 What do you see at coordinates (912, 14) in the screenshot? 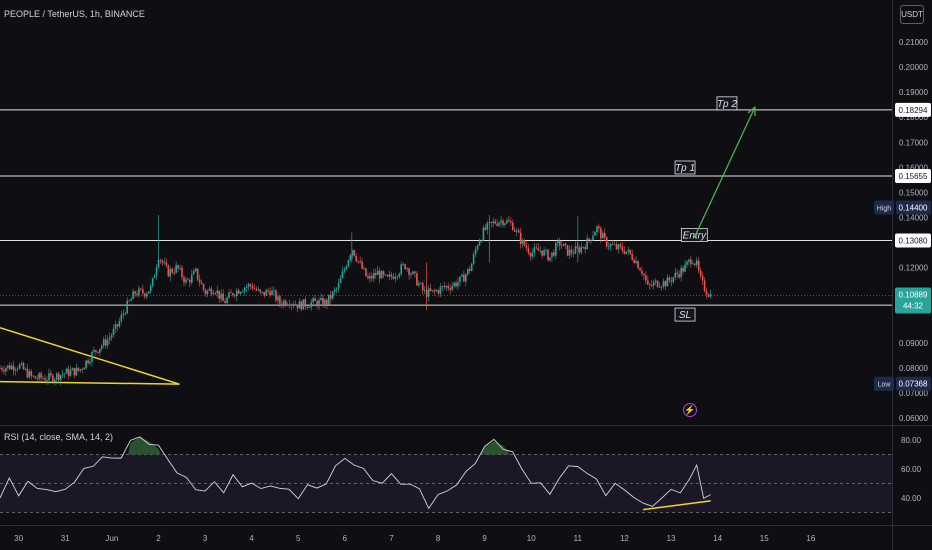
I see `currency-button: USDT` at bounding box center [912, 14].